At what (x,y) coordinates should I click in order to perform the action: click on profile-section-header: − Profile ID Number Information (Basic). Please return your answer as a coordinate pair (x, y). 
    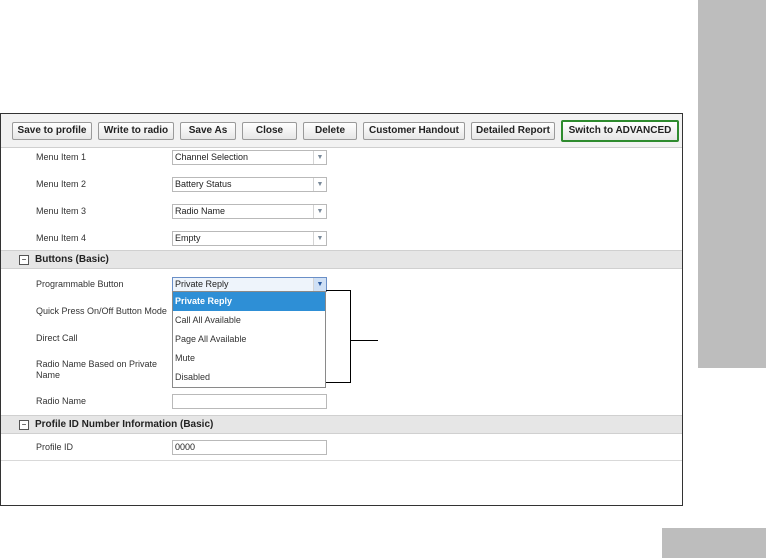
    Looking at the image, I should click on (341, 424).